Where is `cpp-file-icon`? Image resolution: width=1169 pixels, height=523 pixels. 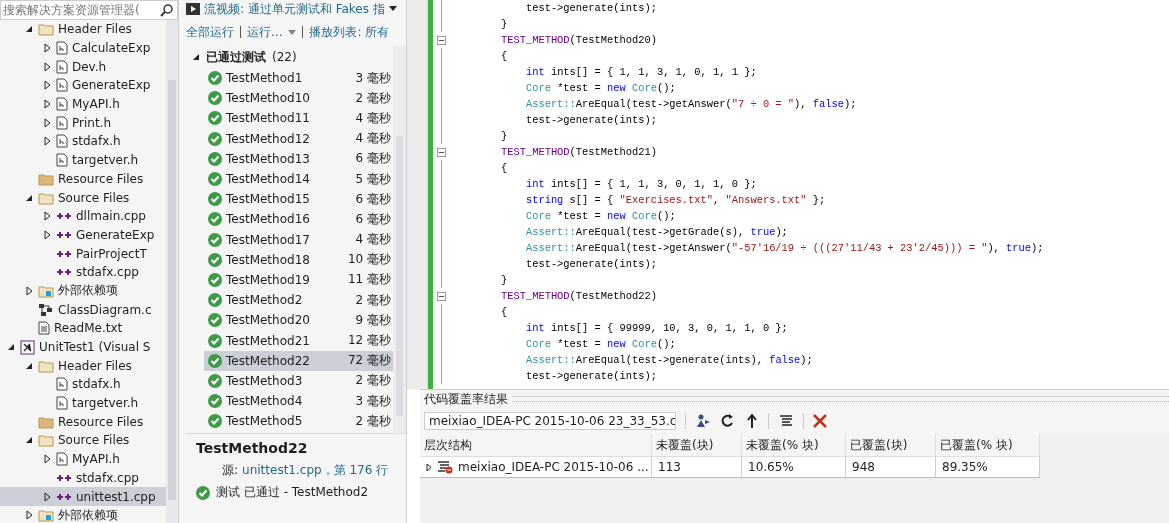
cpp-file-icon is located at coordinates (64, 216).